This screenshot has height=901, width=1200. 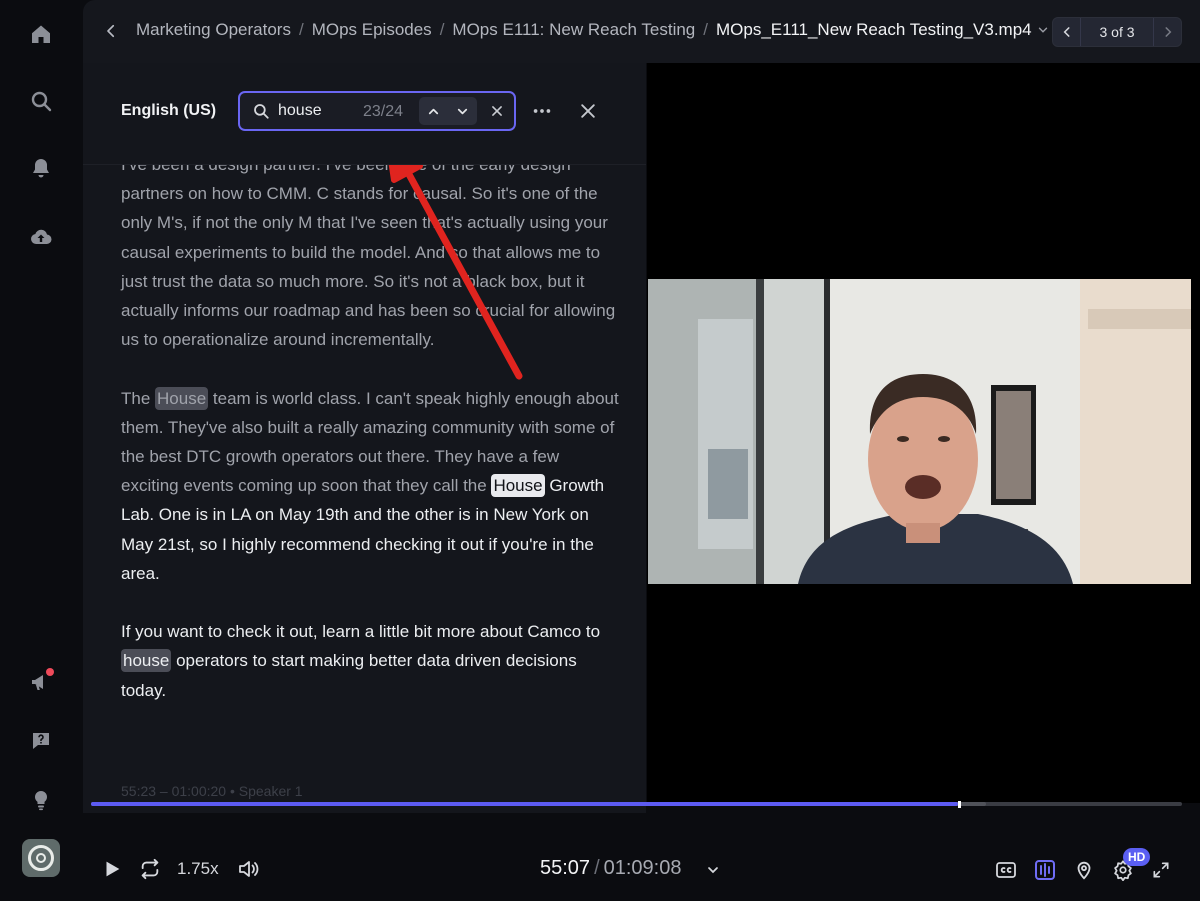 I want to click on megaphone-icon, so click(x=41, y=682).